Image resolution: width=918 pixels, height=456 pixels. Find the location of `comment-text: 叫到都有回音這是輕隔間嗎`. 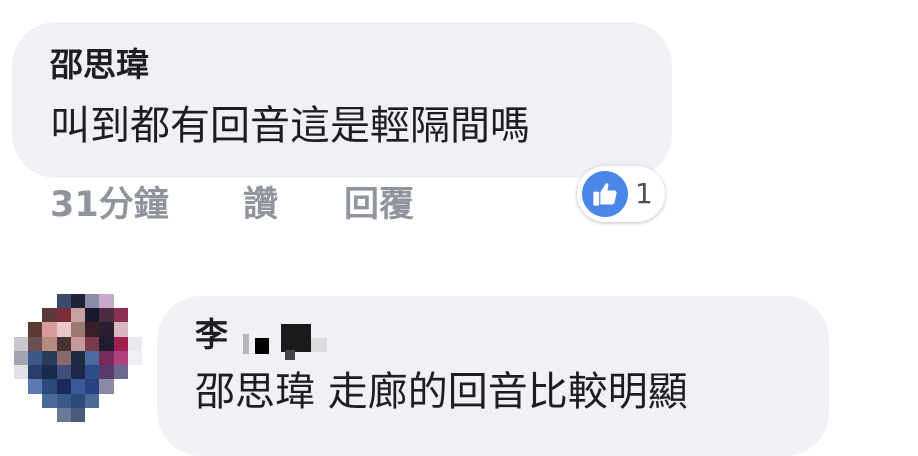

comment-text: 叫到都有回音這是輕隔間嗎 is located at coordinates (290, 126).